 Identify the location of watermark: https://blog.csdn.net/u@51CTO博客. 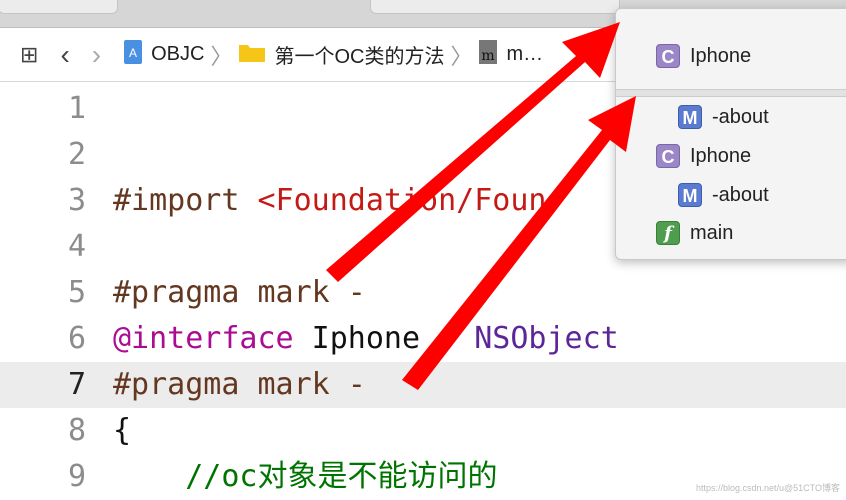
(767, 488).